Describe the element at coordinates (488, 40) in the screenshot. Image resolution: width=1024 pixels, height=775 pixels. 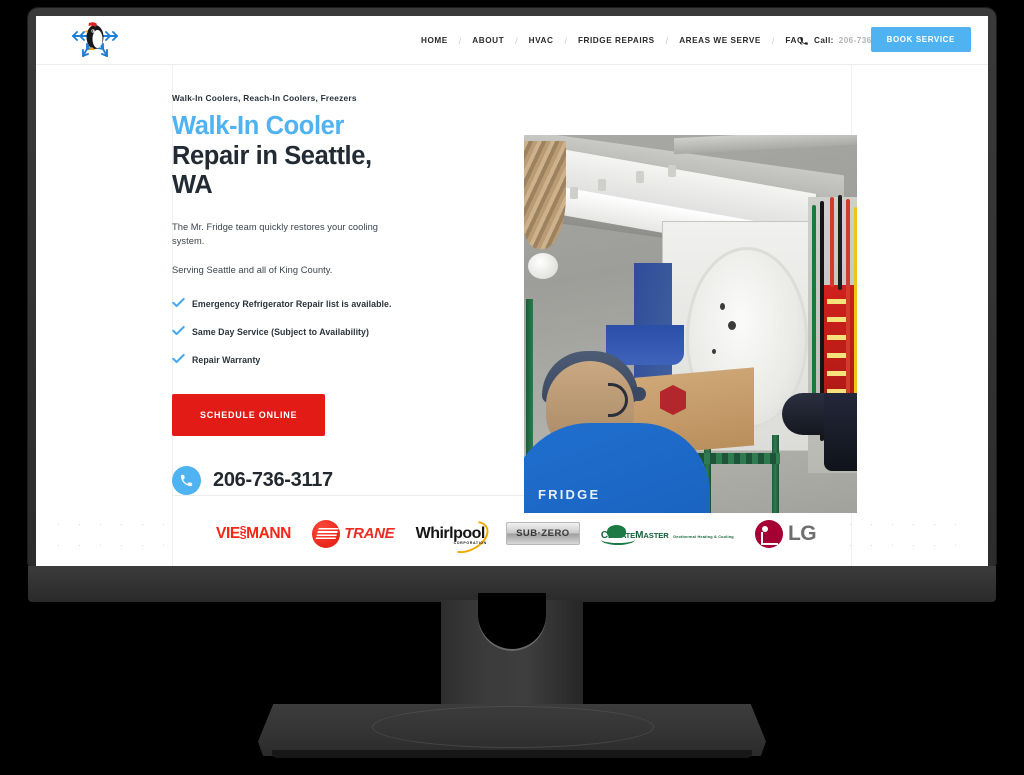
I see `nav-item-about: ABOUT` at that location.